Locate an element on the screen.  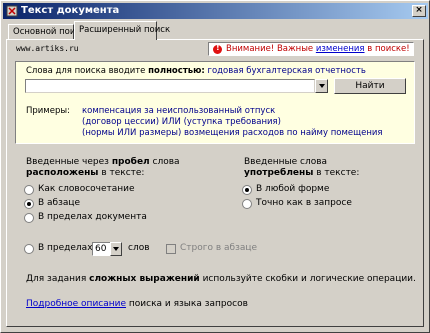
radio-in-document-label: В пределах документа is located at coordinates (92, 217).